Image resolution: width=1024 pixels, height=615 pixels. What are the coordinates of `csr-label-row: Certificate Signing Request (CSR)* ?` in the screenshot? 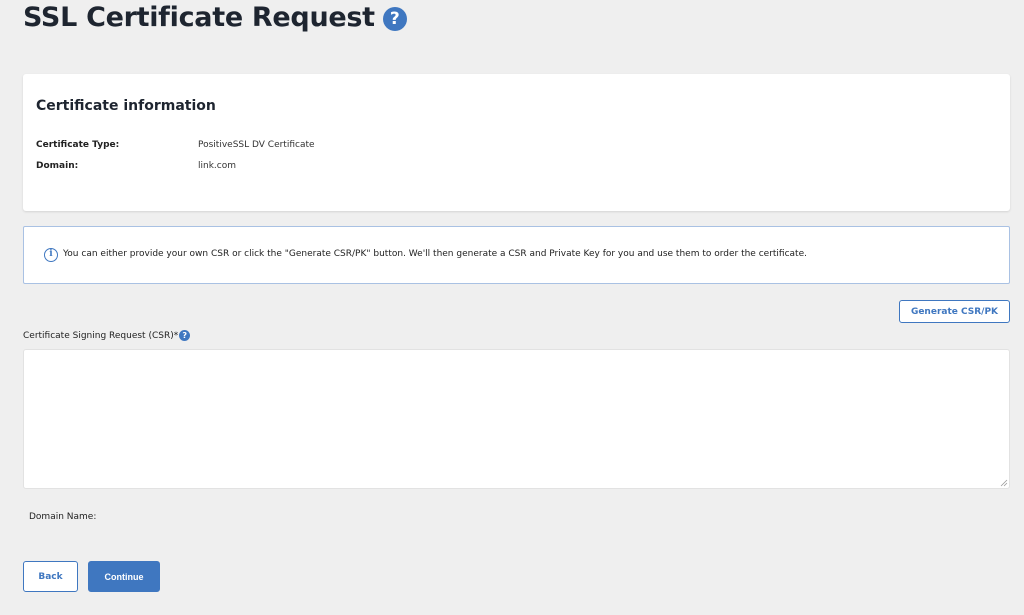 It's located at (107, 335).